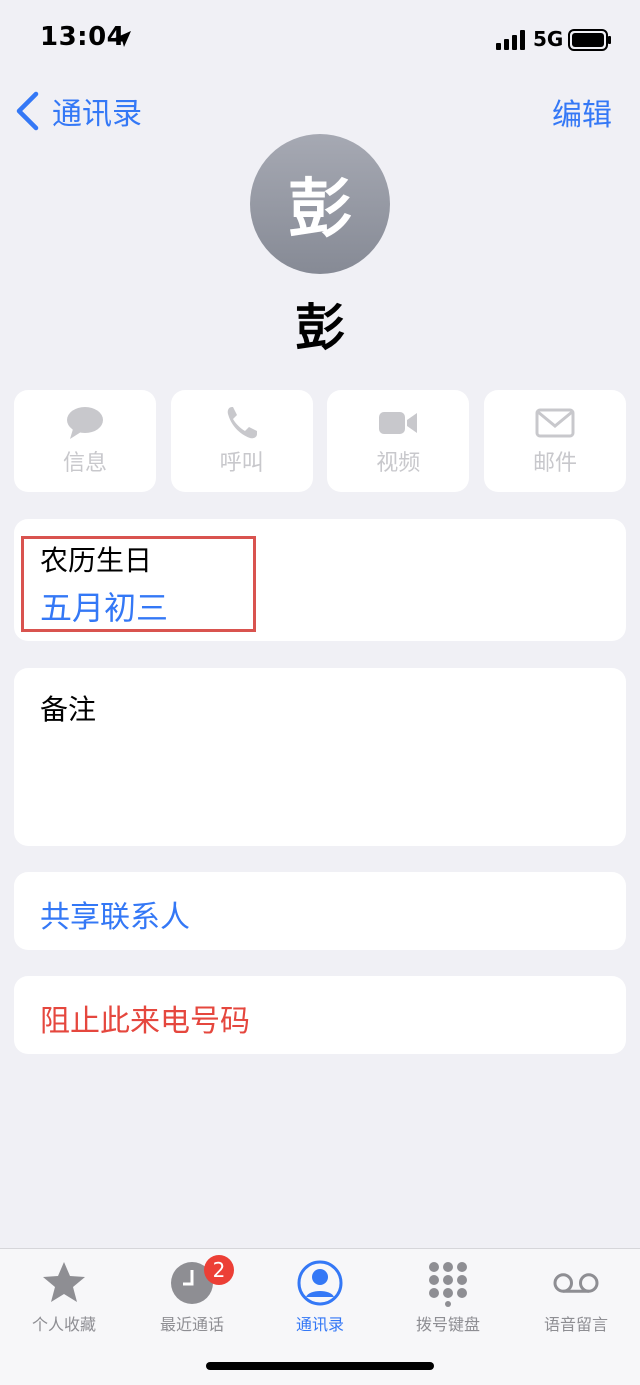  I want to click on block-caller-label: 阻止此来电号码, so click(145, 1021).